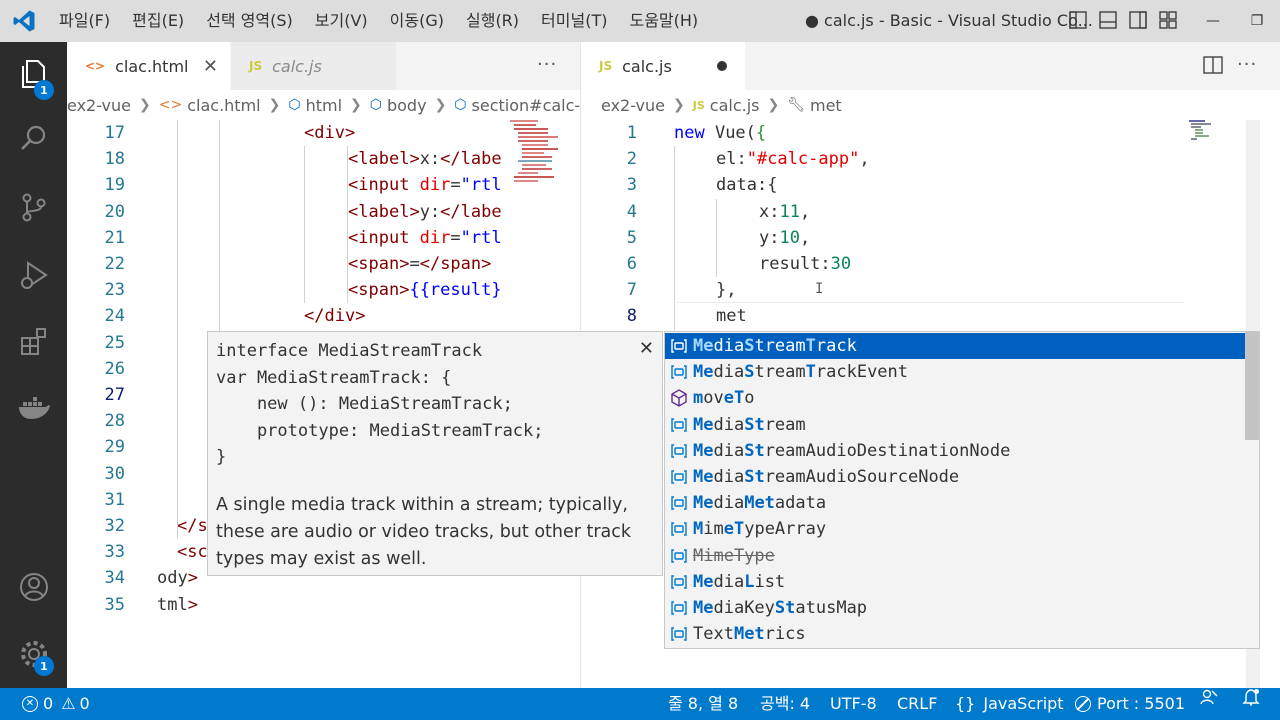 The width and height of the screenshot is (1280, 720). Describe the element at coordinates (114, 237) in the screenshot. I see `line-number: 21` at that location.